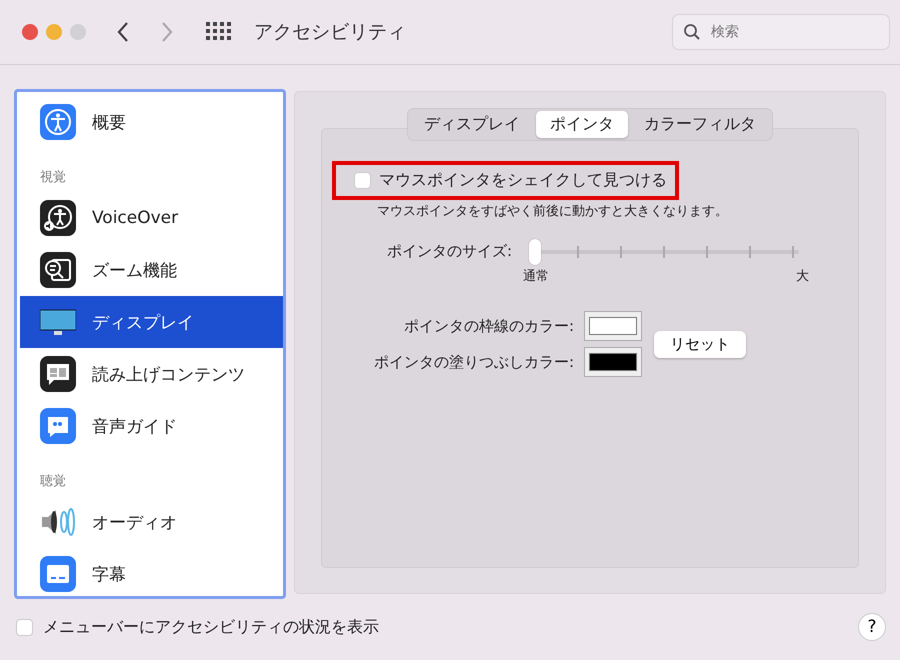  What do you see at coordinates (151, 374) in the screenshot?
I see `sidebar-item: 読み上げコンテンツ` at bounding box center [151, 374].